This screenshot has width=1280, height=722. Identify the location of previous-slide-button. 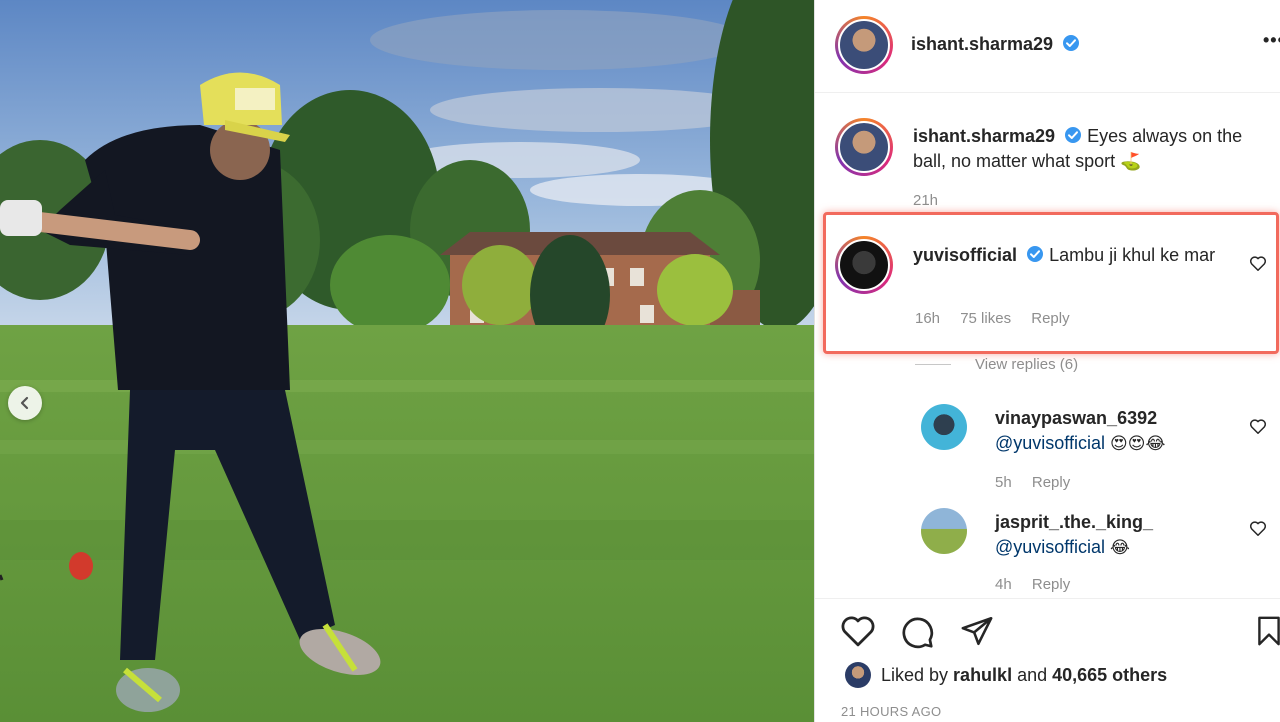
(25, 403).